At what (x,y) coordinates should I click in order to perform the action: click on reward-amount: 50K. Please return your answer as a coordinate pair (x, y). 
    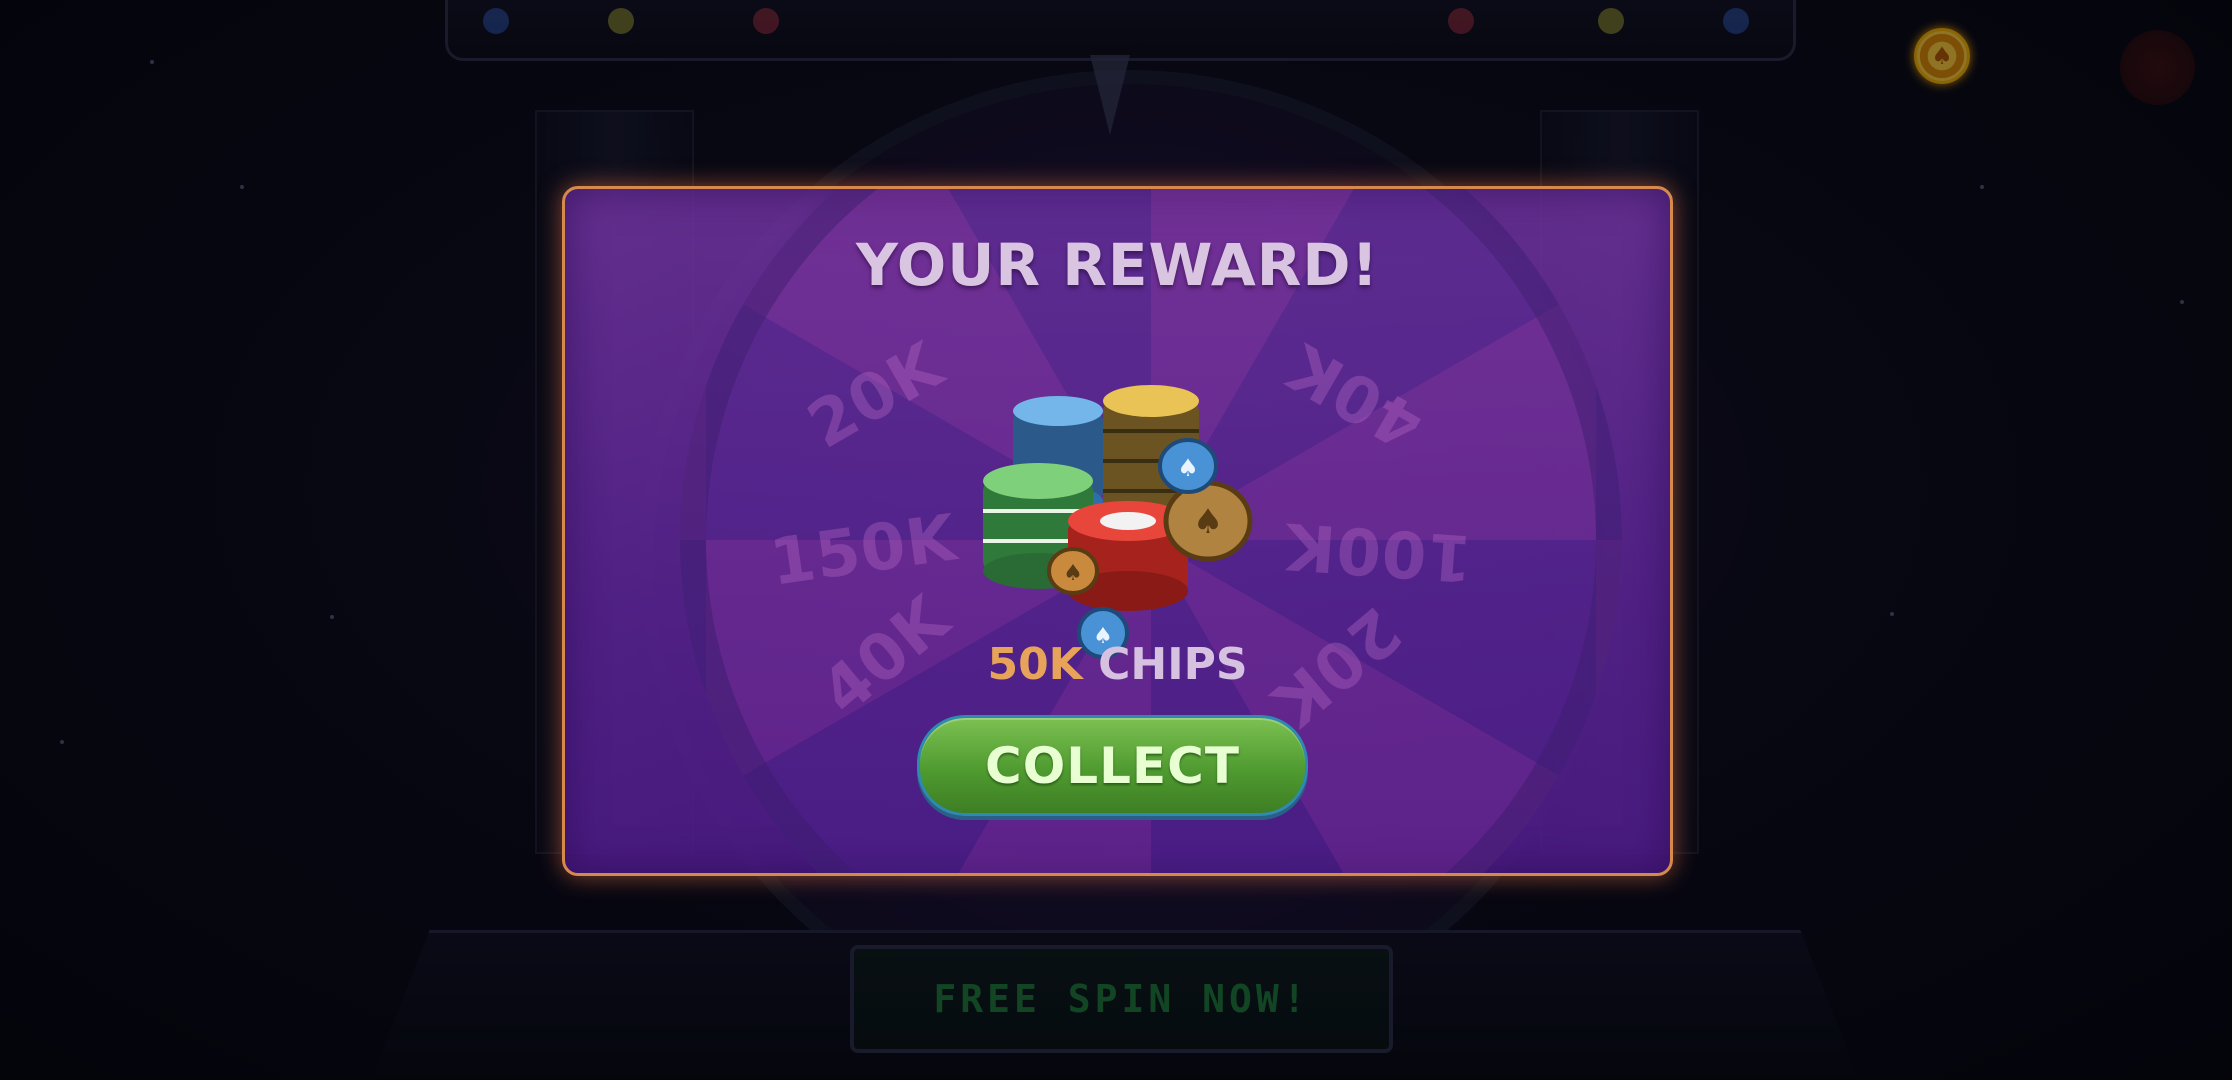
    Looking at the image, I should click on (1035, 664).